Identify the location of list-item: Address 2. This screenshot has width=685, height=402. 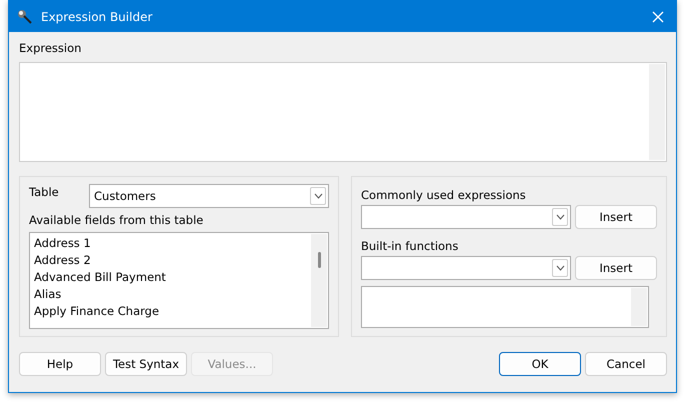
(62, 260).